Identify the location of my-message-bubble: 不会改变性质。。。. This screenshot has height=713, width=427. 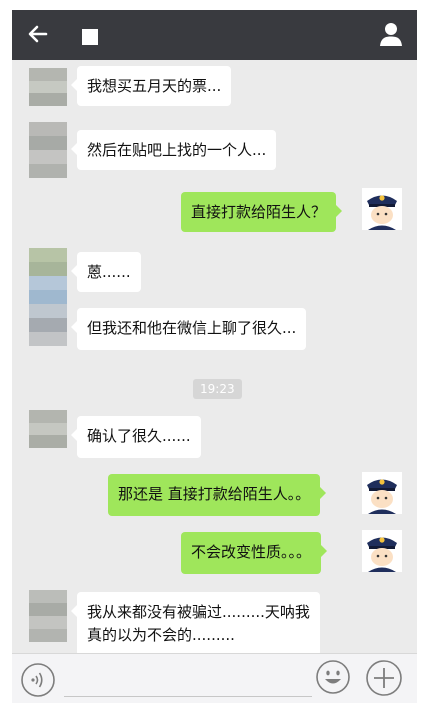
(254, 553).